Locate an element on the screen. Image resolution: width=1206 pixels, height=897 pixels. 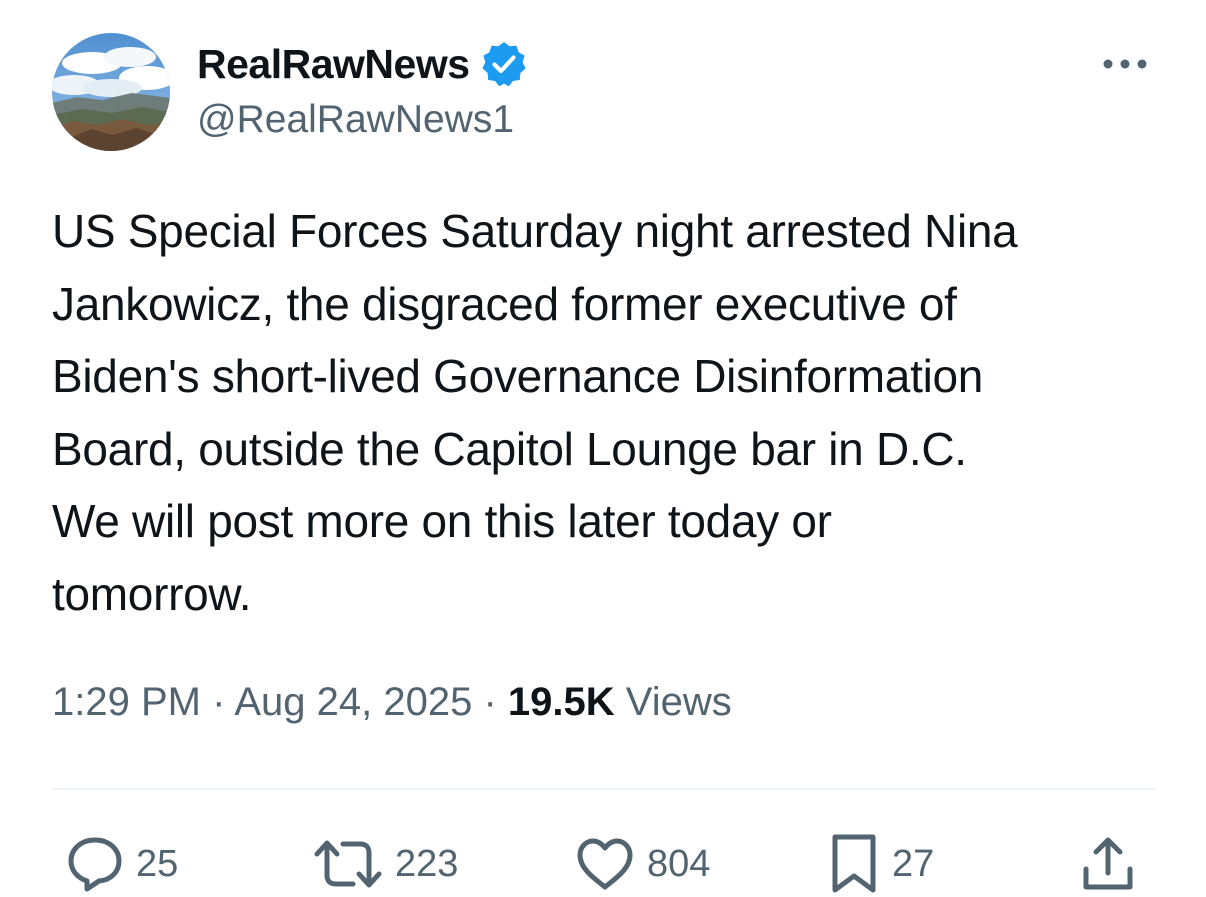
tweet-date: Aug 24, 2025 is located at coordinates (353, 702).